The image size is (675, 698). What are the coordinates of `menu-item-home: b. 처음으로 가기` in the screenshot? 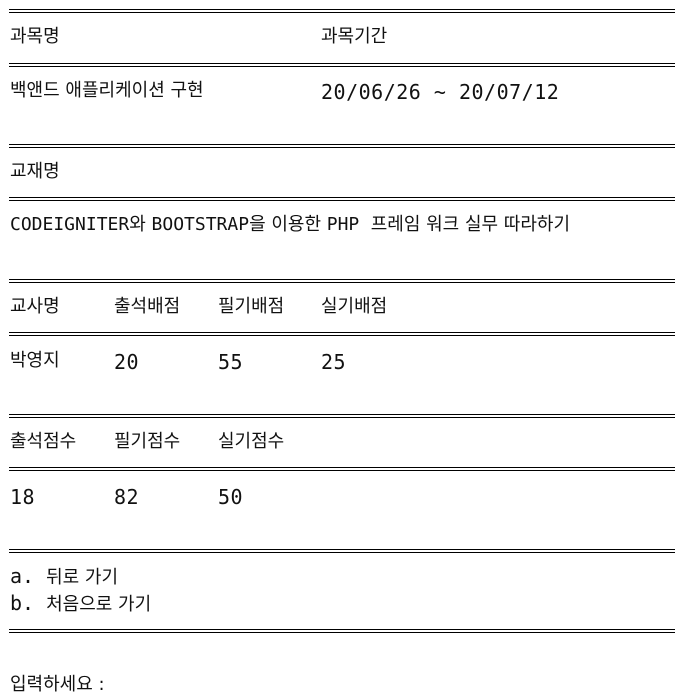 It's located at (80, 604).